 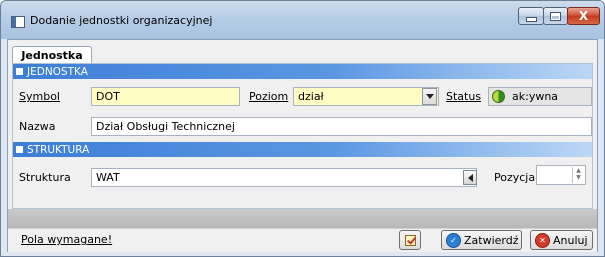 I want to click on required-fields-link: Pola wymagane!, so click(x=66, y=239).